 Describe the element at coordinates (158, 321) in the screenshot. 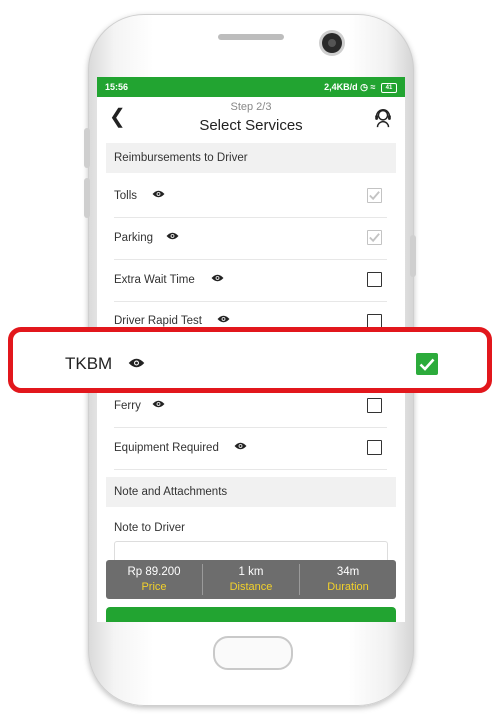

I see `service-label: Driver Rapid Test` at that location.